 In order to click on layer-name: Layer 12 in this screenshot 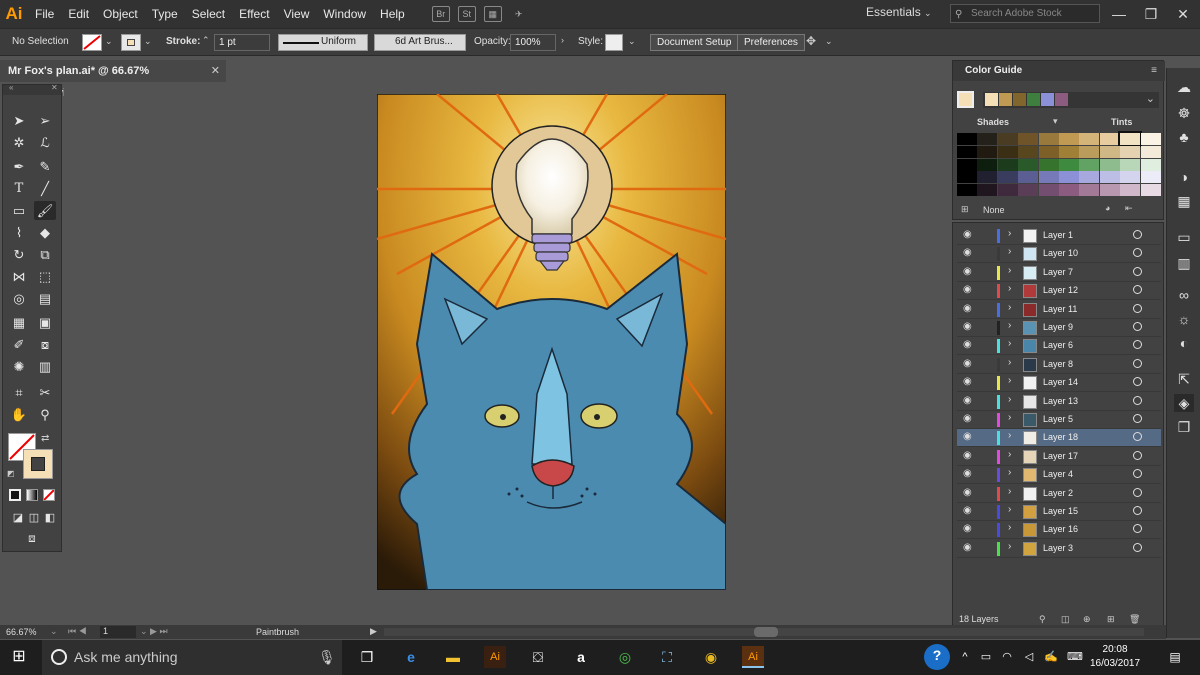, I will do `click(1060, 290)`.